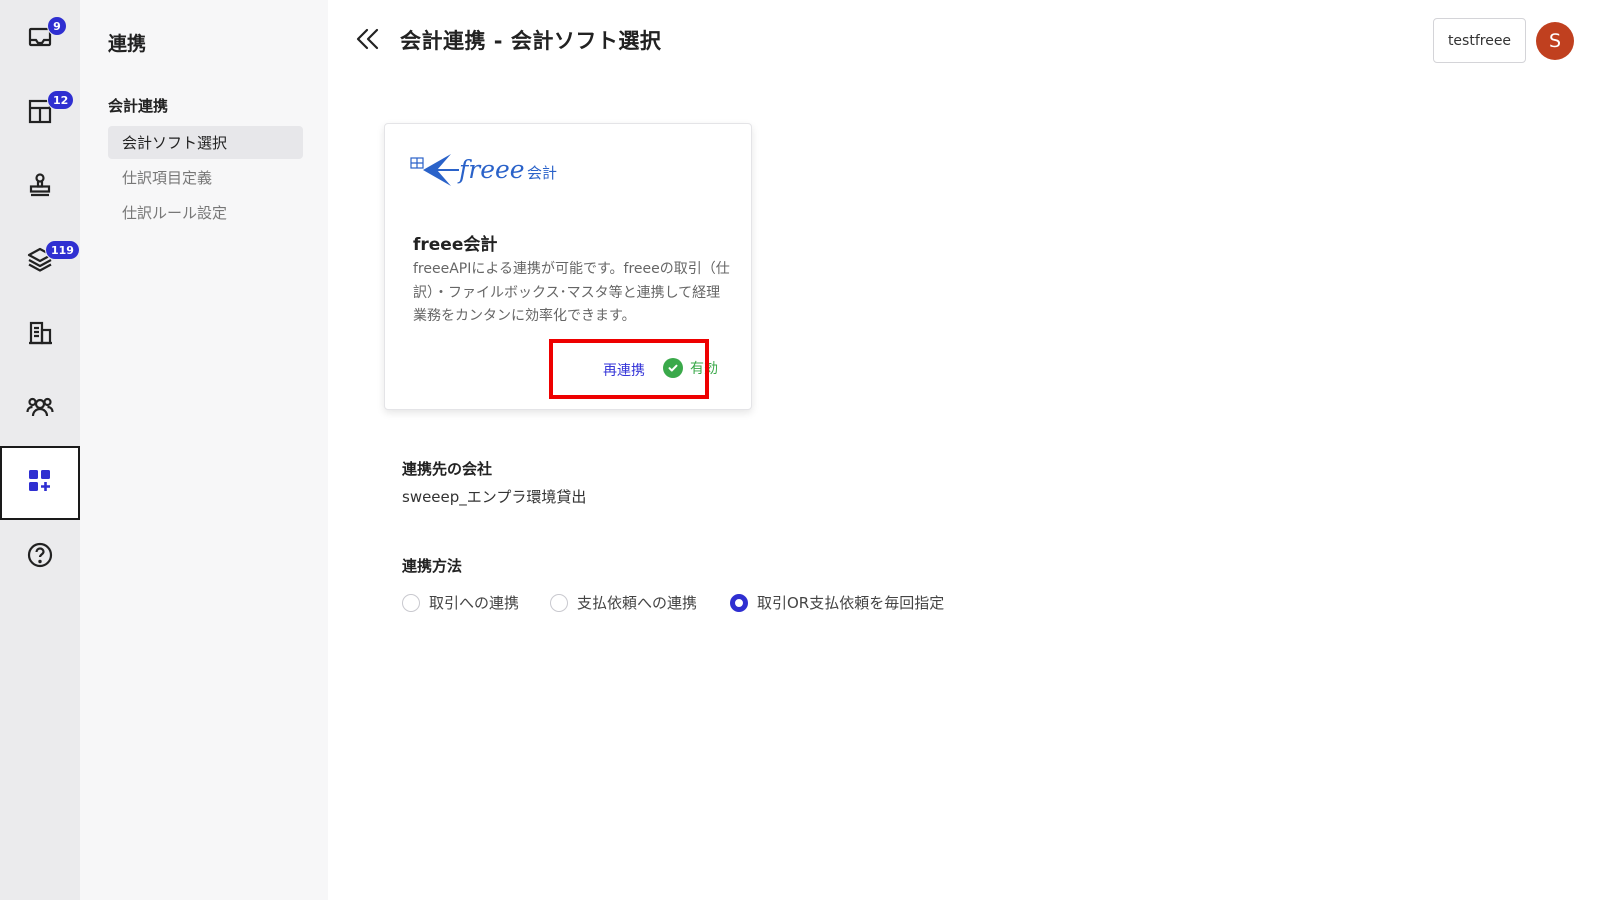 The height and width of the screenshot is (900, 1600). I want to click on inbox-badge: 9, so click(57, 26).